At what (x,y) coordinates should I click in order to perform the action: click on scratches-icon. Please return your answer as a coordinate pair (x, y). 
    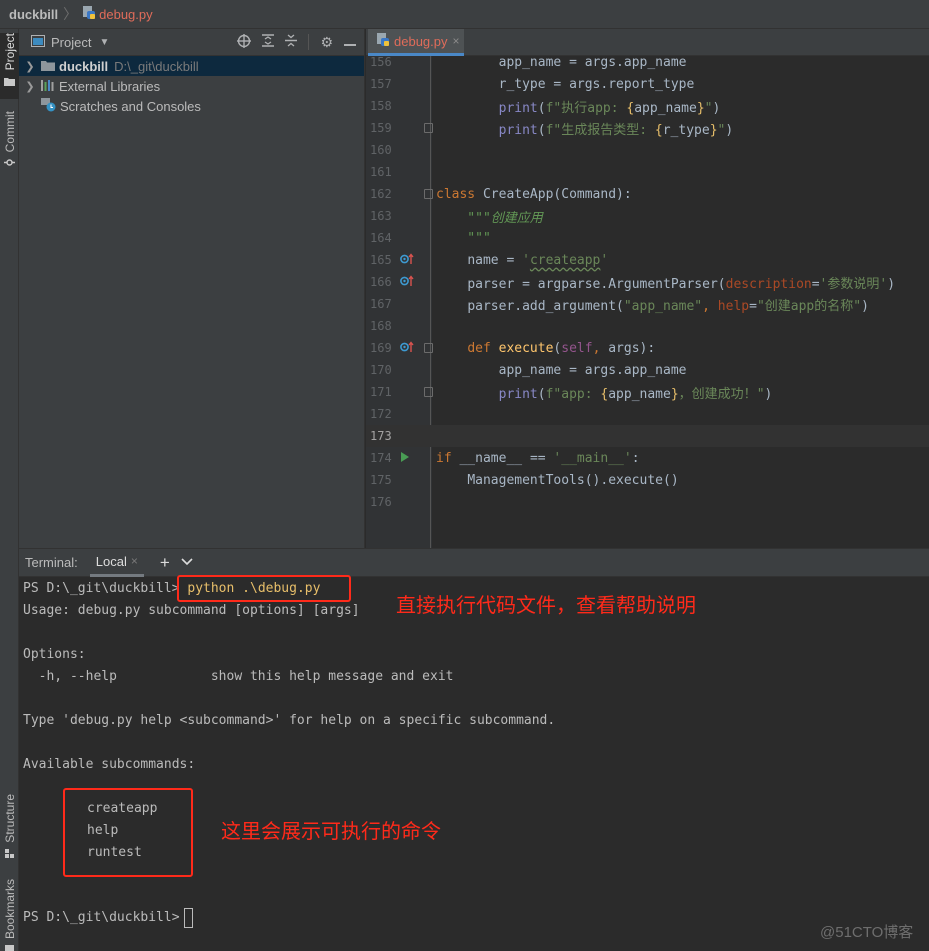
    Looking at the image, I should click on (48, 106).